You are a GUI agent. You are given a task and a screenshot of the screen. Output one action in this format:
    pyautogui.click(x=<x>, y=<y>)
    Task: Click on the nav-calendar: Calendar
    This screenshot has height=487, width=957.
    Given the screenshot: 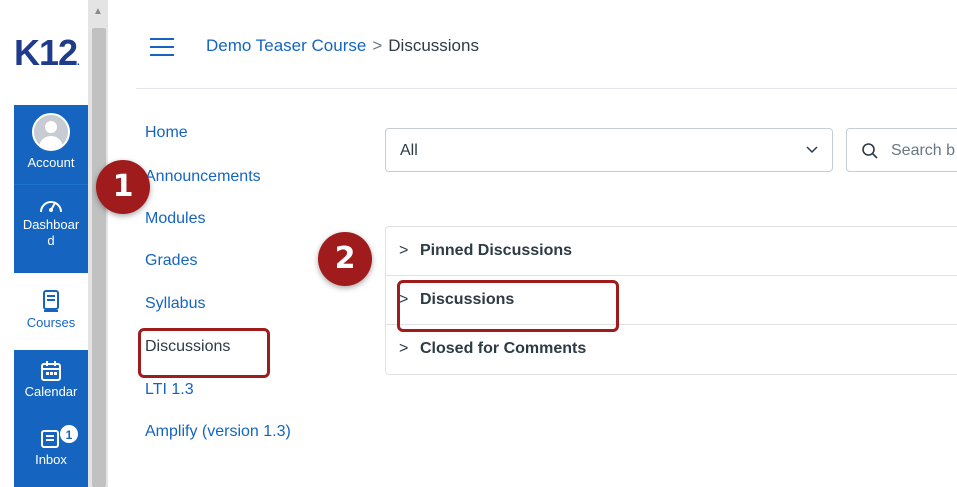 What is the action you would take?
    pyautogui.click(x=51, y=384)
    